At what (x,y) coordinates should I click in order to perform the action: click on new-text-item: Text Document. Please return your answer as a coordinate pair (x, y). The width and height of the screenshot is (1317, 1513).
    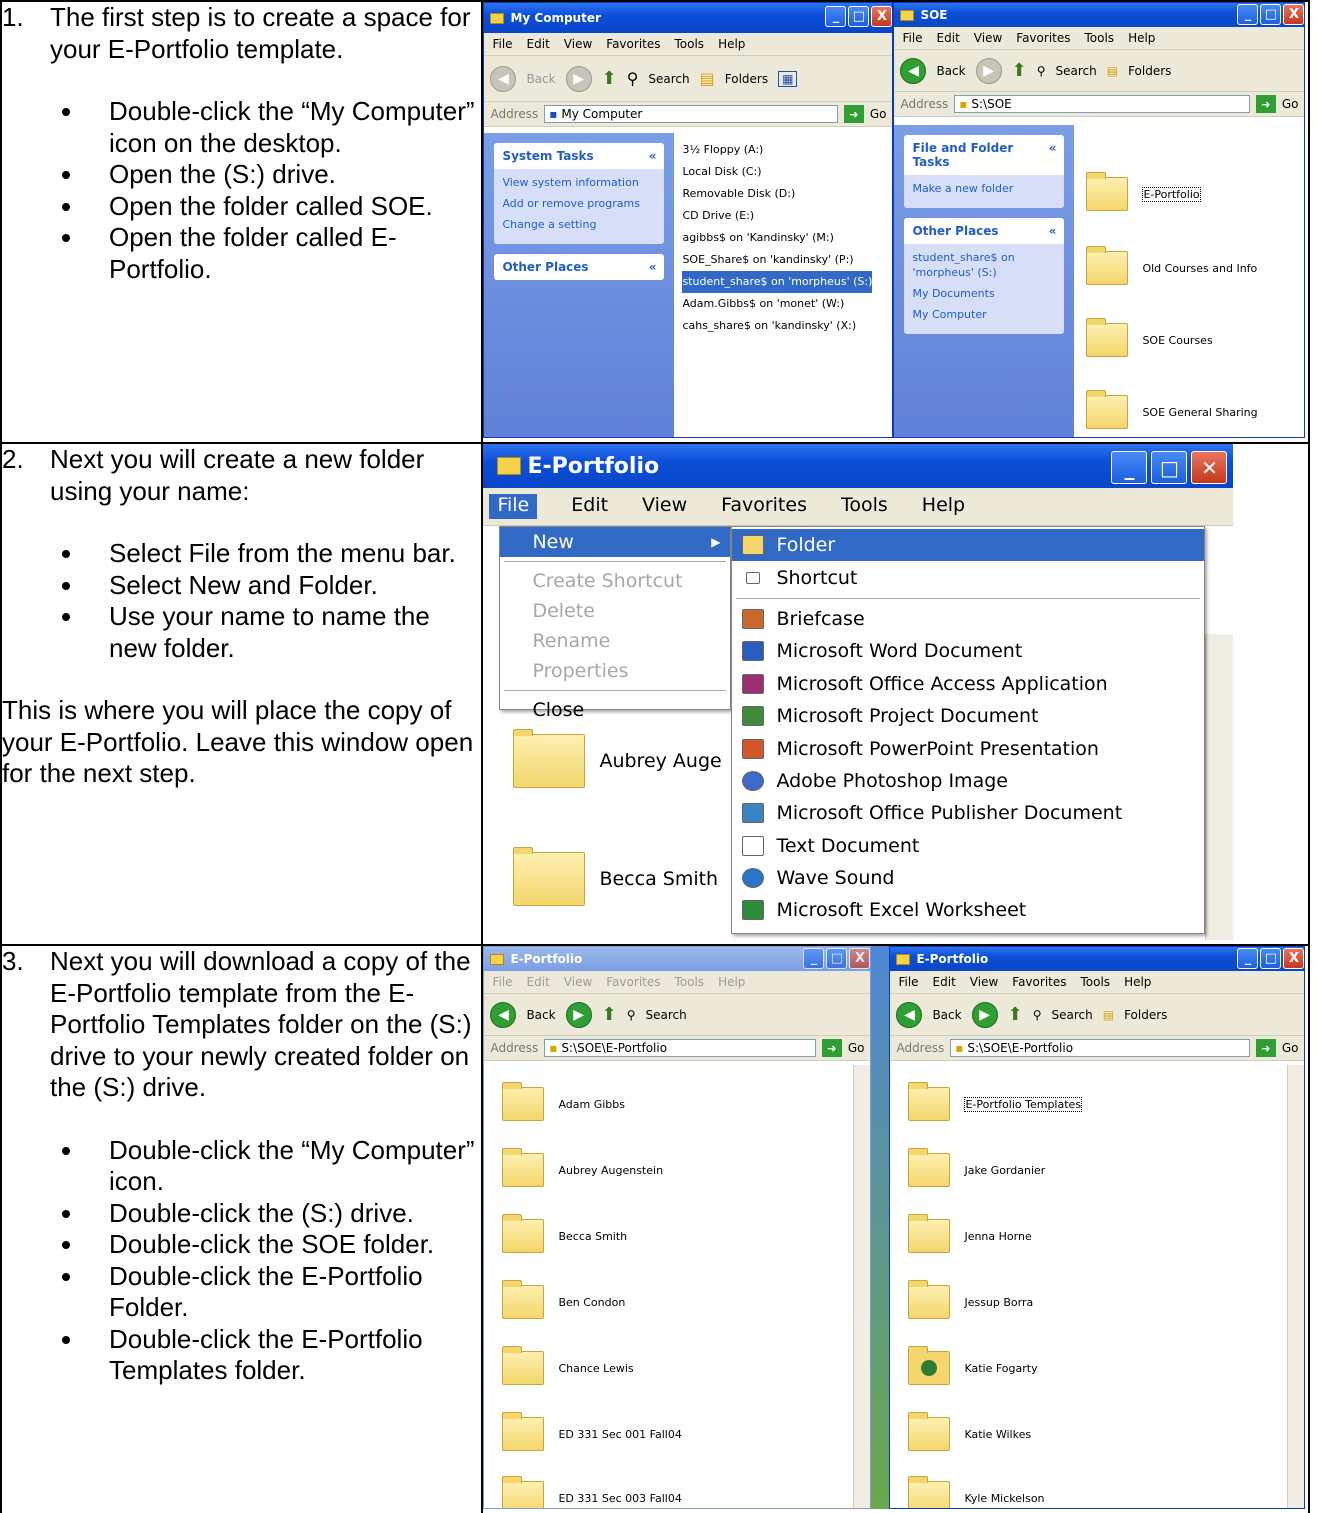
    Looking at the image, I should click on (968, 846).